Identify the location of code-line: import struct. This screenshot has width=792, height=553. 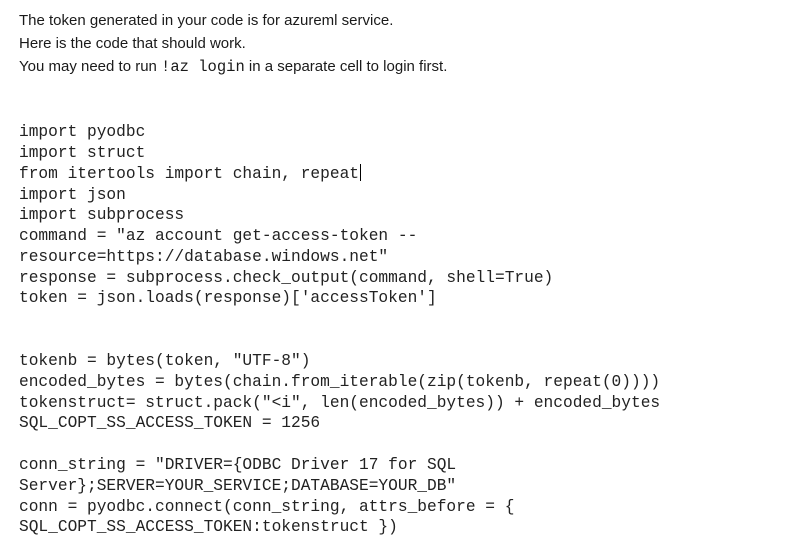
(82, 153).